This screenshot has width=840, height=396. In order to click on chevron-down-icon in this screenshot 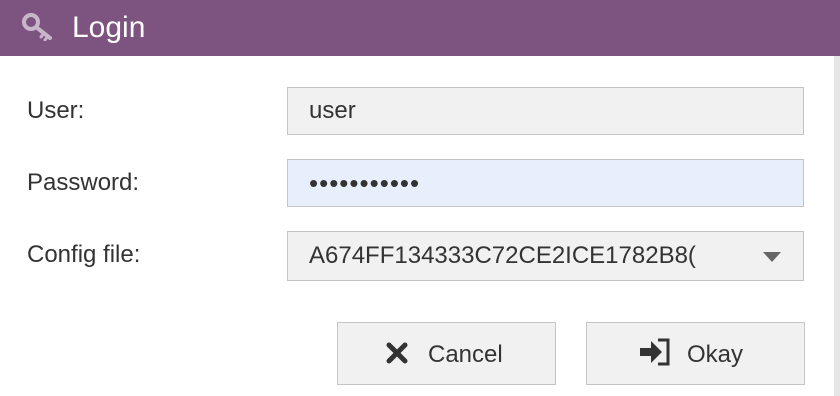, I will do `click(772, 257)`.